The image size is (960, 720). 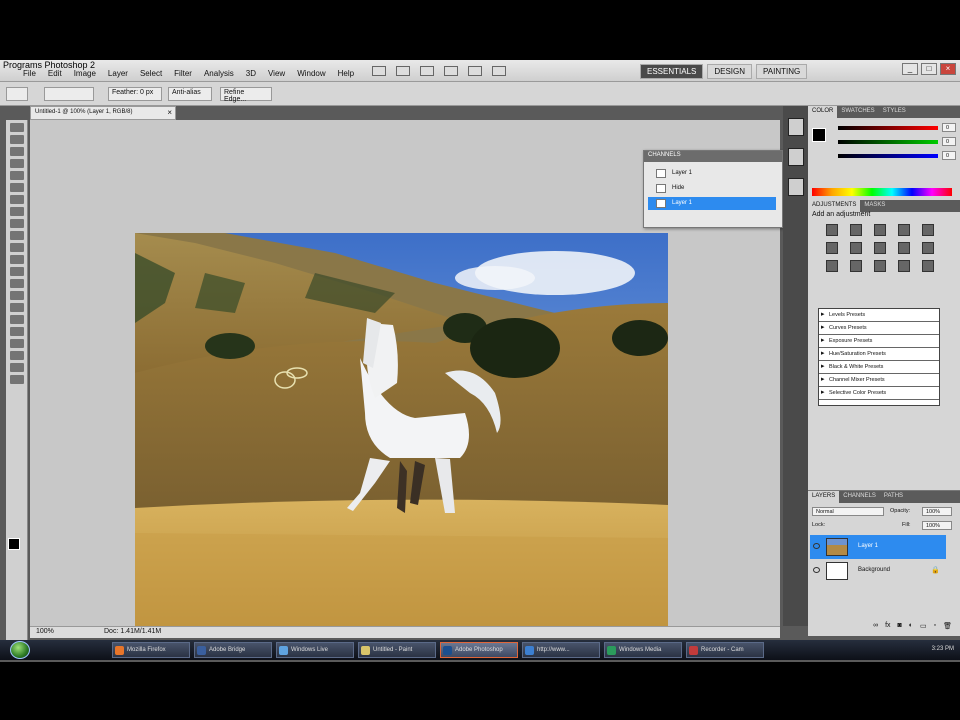 I want to click on green-value-field: 0, so click(x=949, y=141).